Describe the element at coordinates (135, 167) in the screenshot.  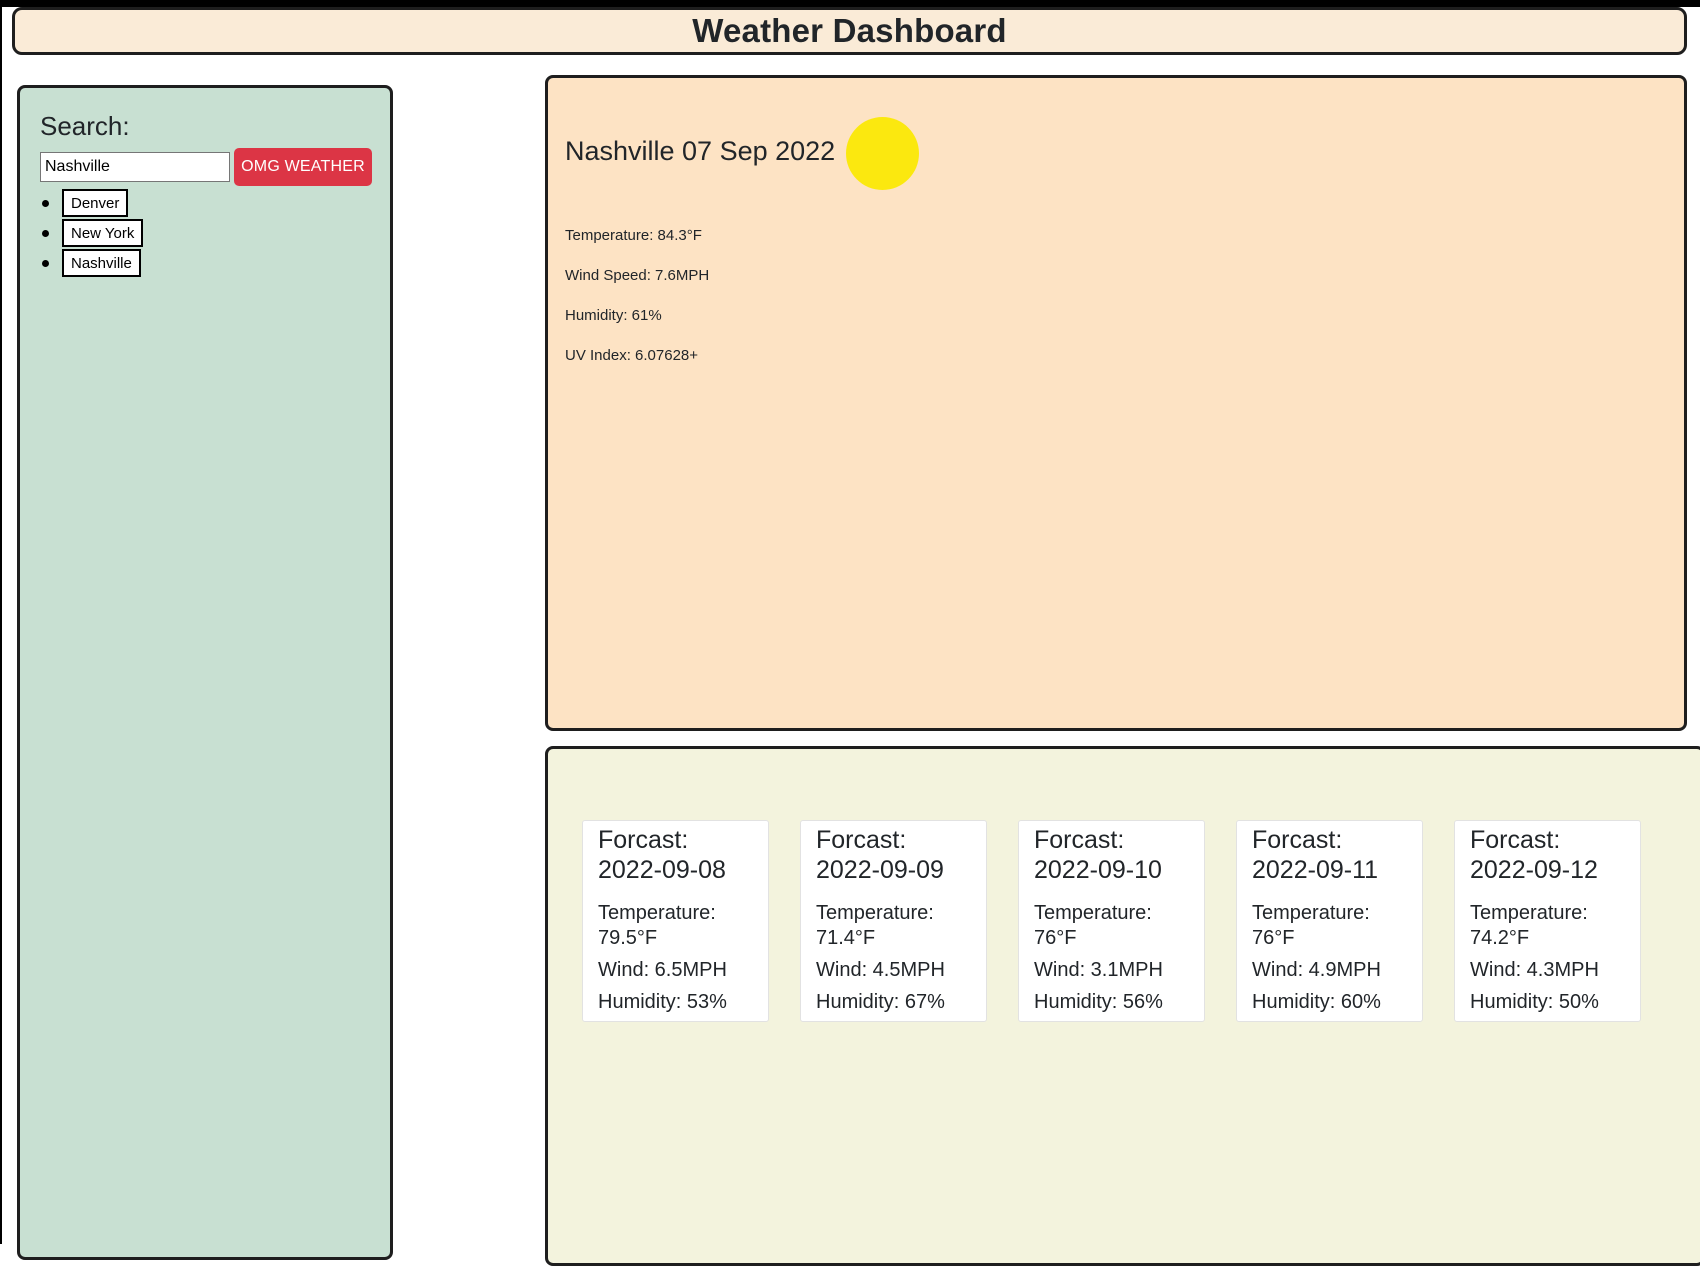
I see `search-input` at that location.